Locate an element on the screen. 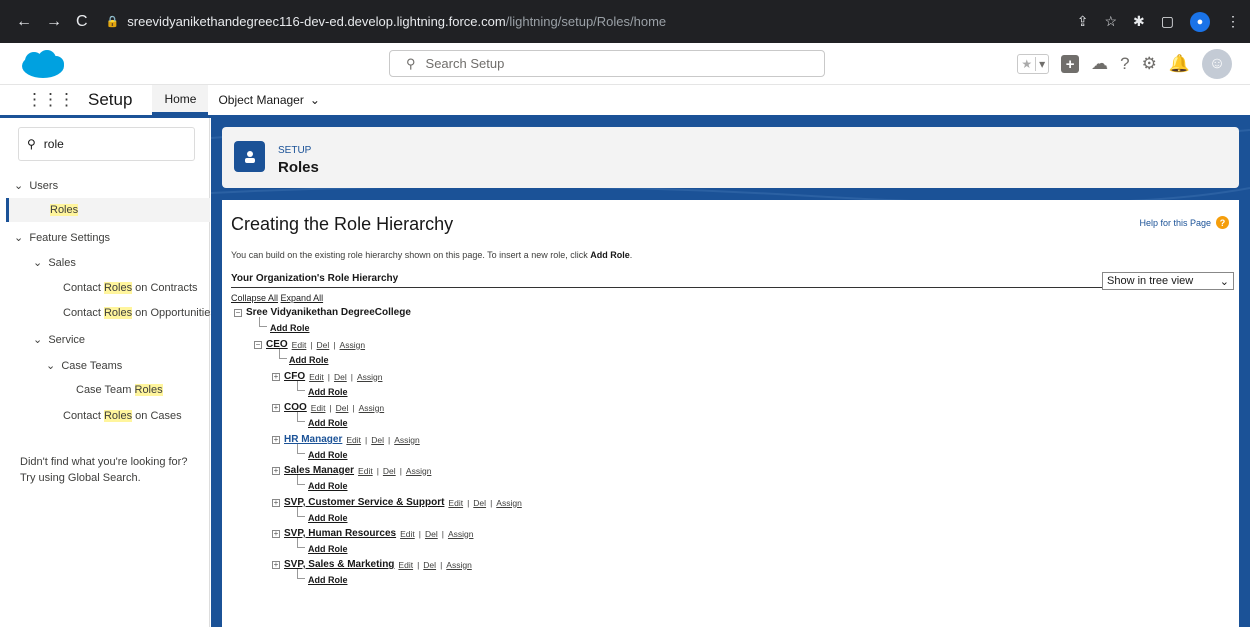 The width and height of the screenshot is (1250, 627). quick-find-input: ⚲ role is located at coordinates (106, 144).